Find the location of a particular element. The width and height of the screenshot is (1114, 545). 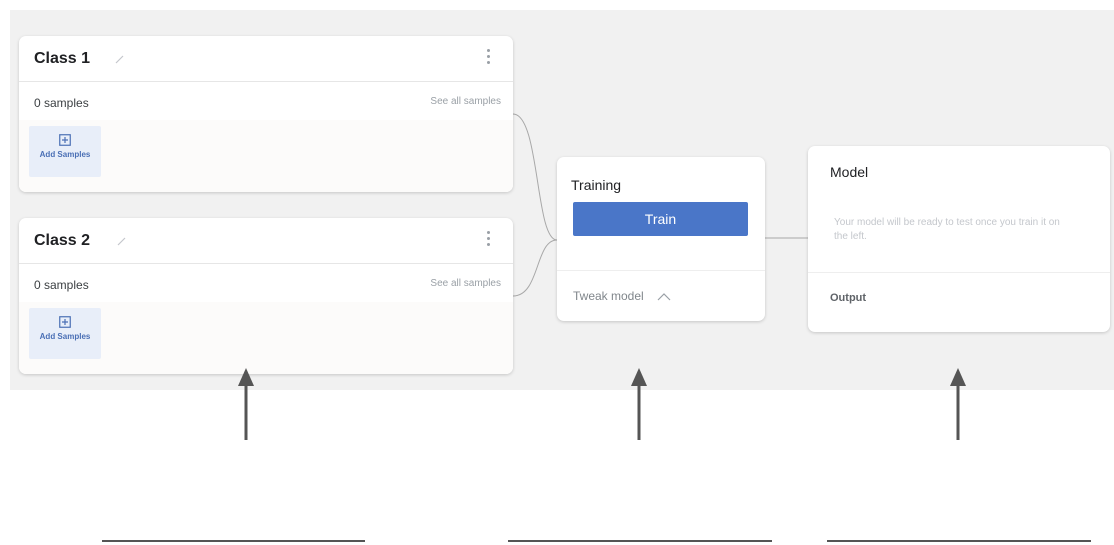

tweak-model-label: Tweak model is located at coordinates (608, 296).